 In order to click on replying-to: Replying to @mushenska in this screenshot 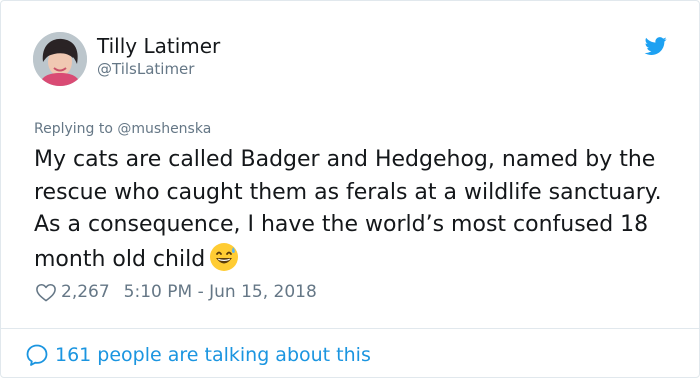, I will do `click(122, 129)`.